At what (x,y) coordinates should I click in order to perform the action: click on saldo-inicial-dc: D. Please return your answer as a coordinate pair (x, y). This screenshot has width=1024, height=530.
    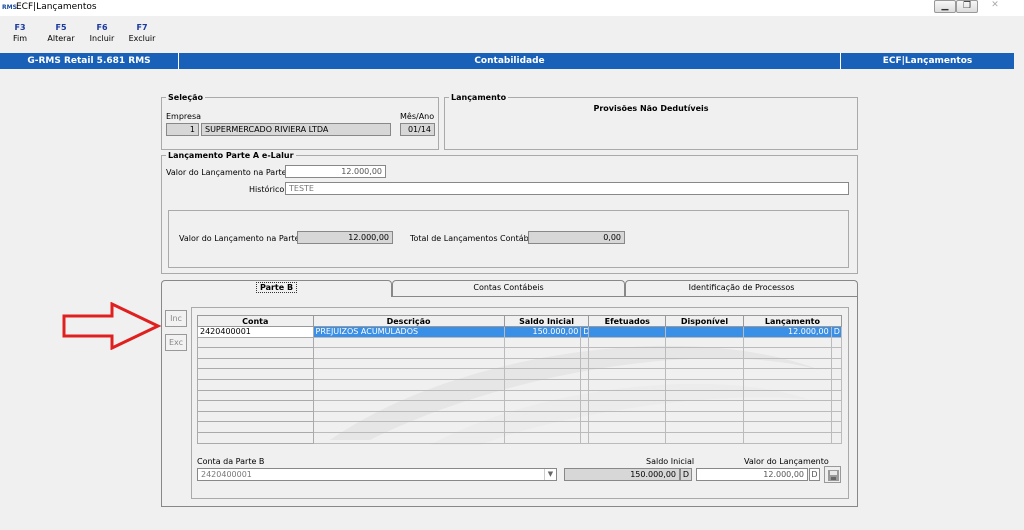
    Looking at the image, I should click on (686, 474).